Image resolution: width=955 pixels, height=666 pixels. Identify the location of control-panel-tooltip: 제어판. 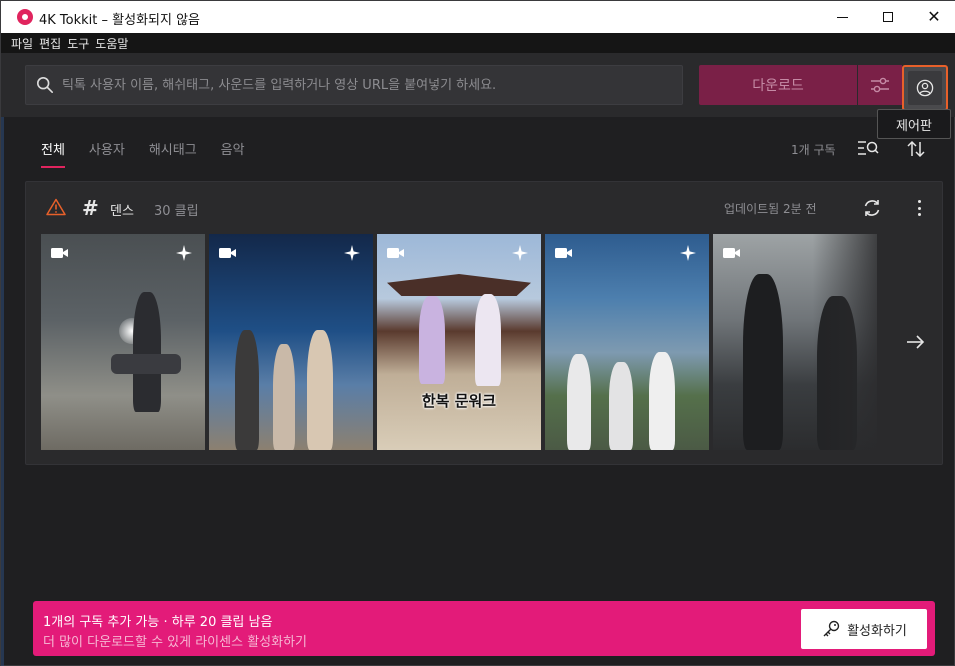
(914, 124).